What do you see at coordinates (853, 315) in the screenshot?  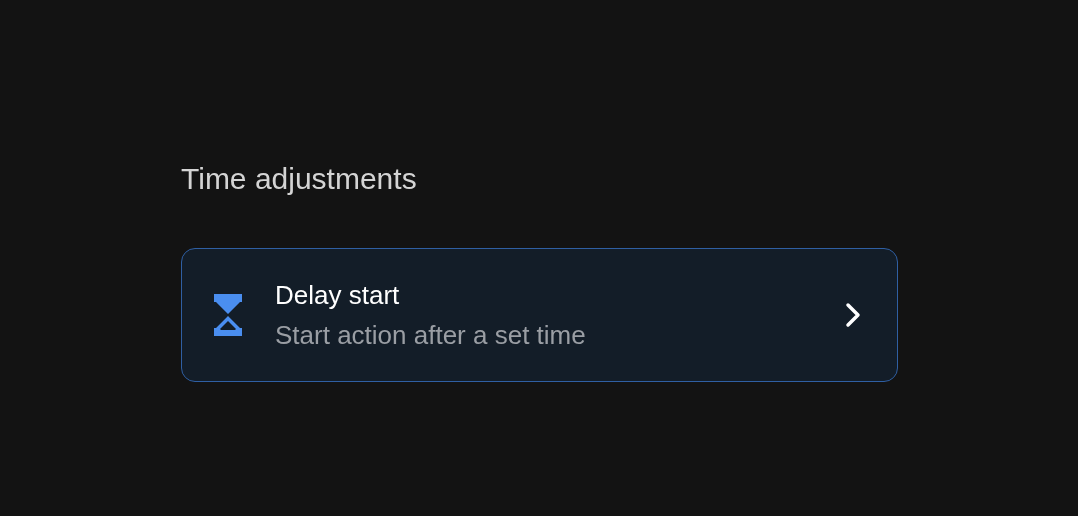 I see `chevron-right-icon` at bounding box center [853, 315].